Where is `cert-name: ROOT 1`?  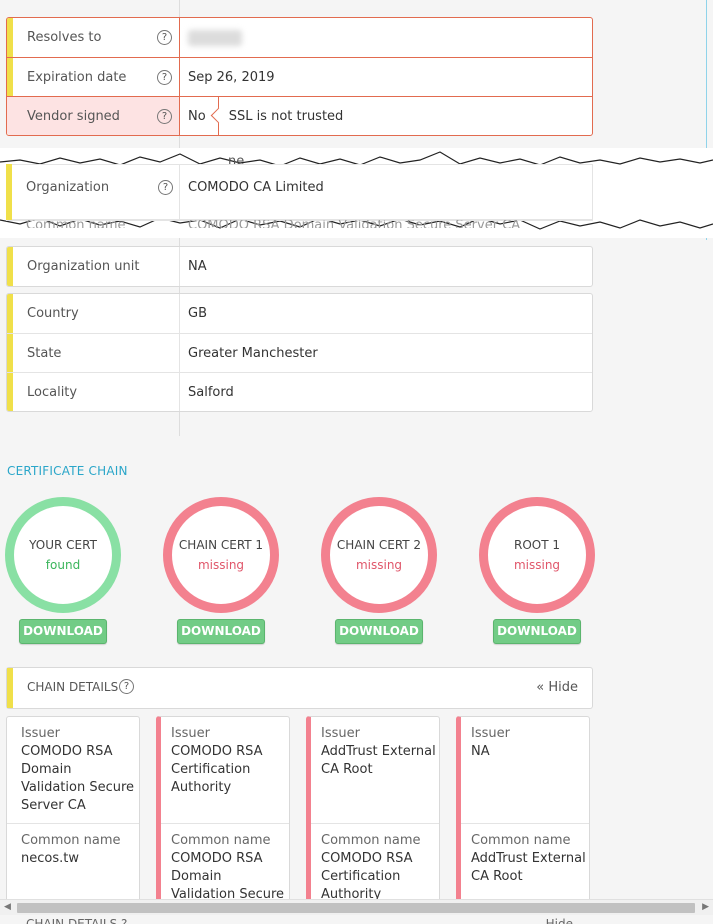
cert-name: ROOT 1 is located at coordinates (536, 545).